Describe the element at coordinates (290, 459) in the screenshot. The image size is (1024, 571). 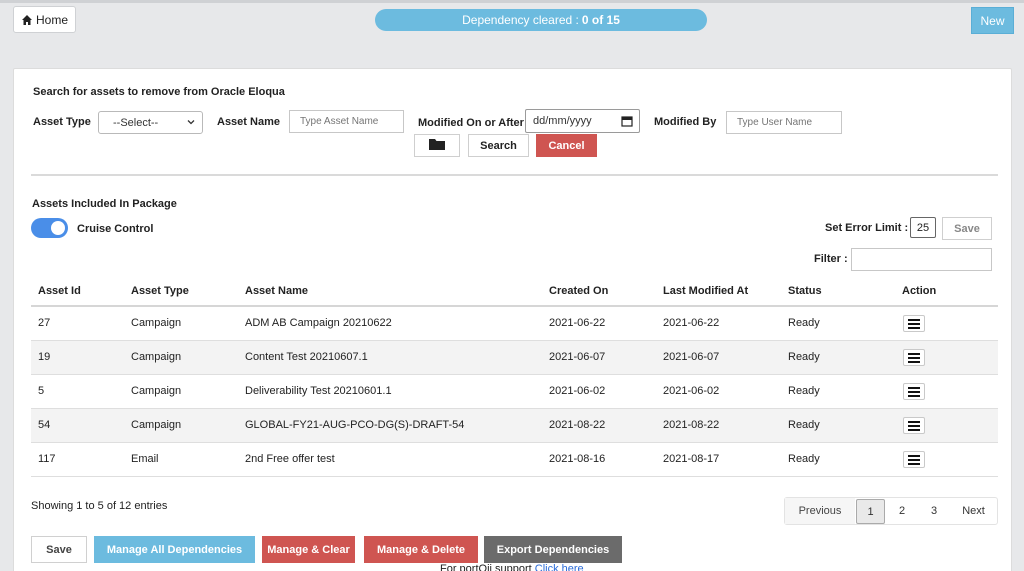
I see `cell-asset-name: 2nd Free offer test` at that location.